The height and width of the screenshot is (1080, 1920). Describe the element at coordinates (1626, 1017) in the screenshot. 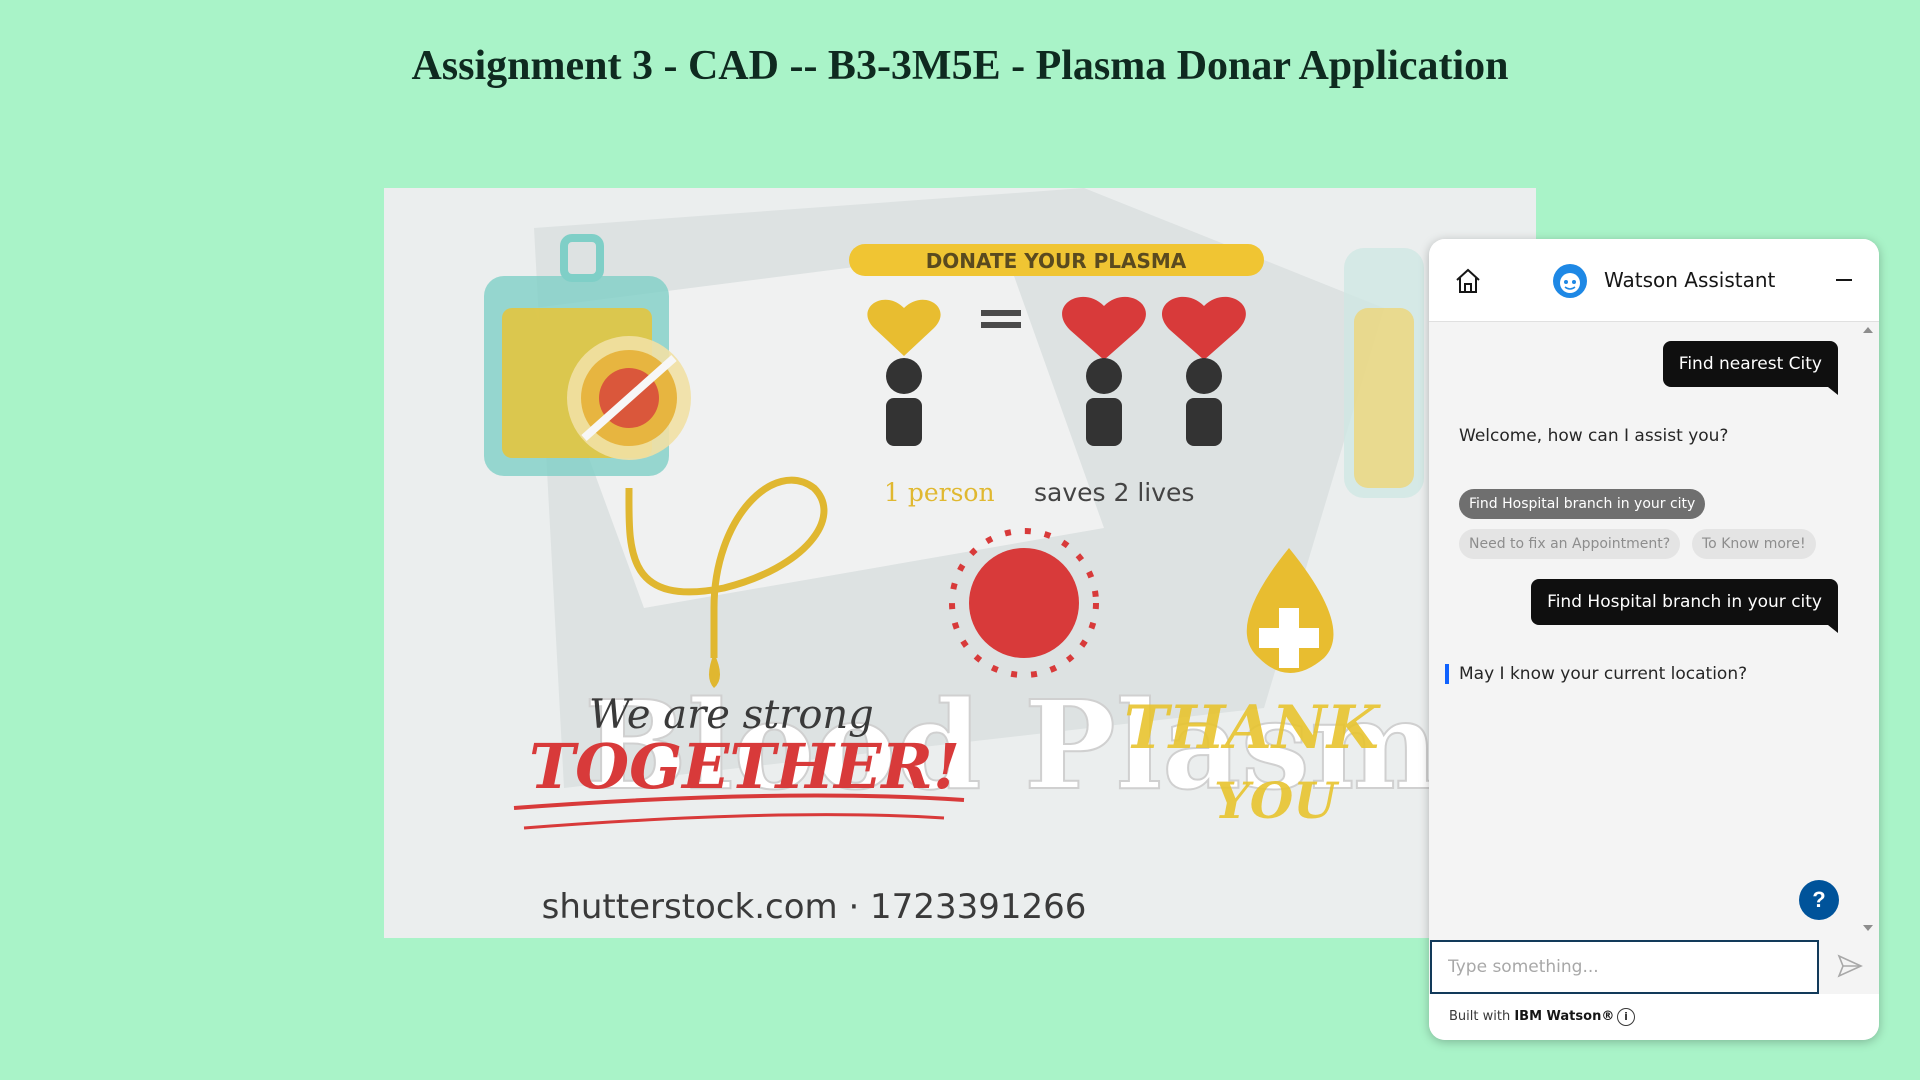

I see `info-icon: i` at that location.